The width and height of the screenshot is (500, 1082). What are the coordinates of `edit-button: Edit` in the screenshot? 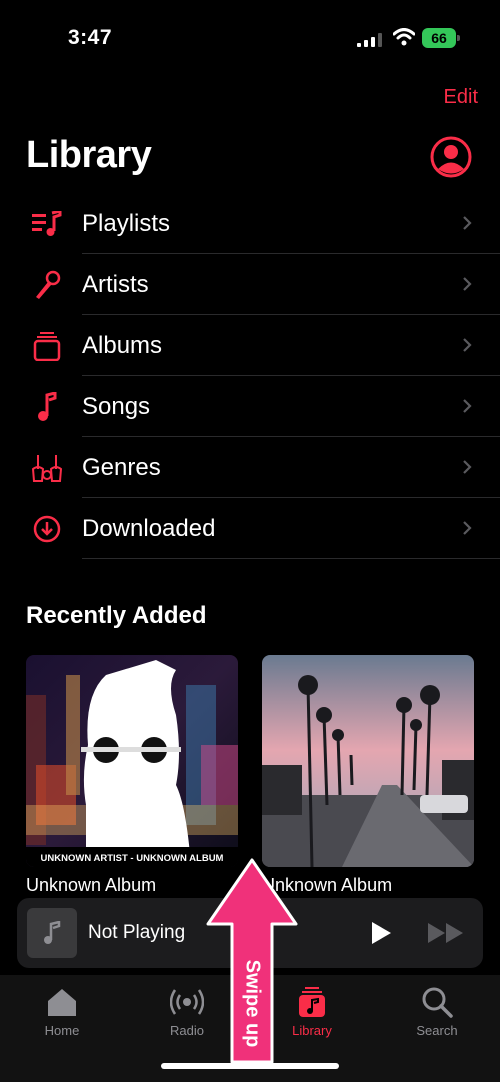 It's located at (461, 97).